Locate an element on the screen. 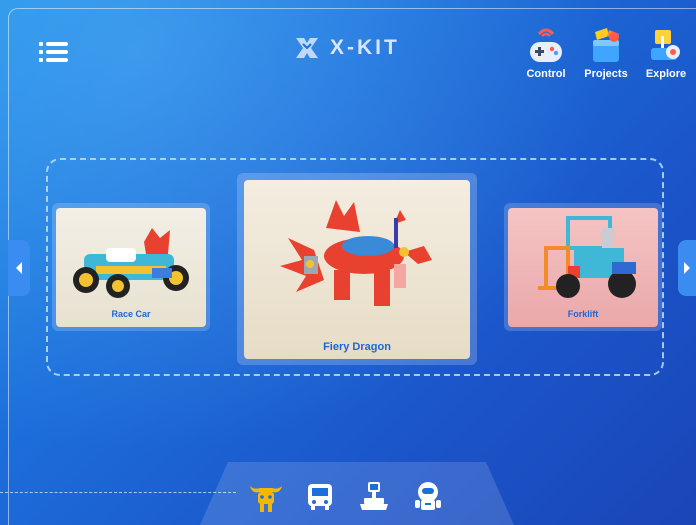 Image resolution: width=696 pixels, height=525 pixels. race-car-image: Race Car is located at coordinates (131, 267).